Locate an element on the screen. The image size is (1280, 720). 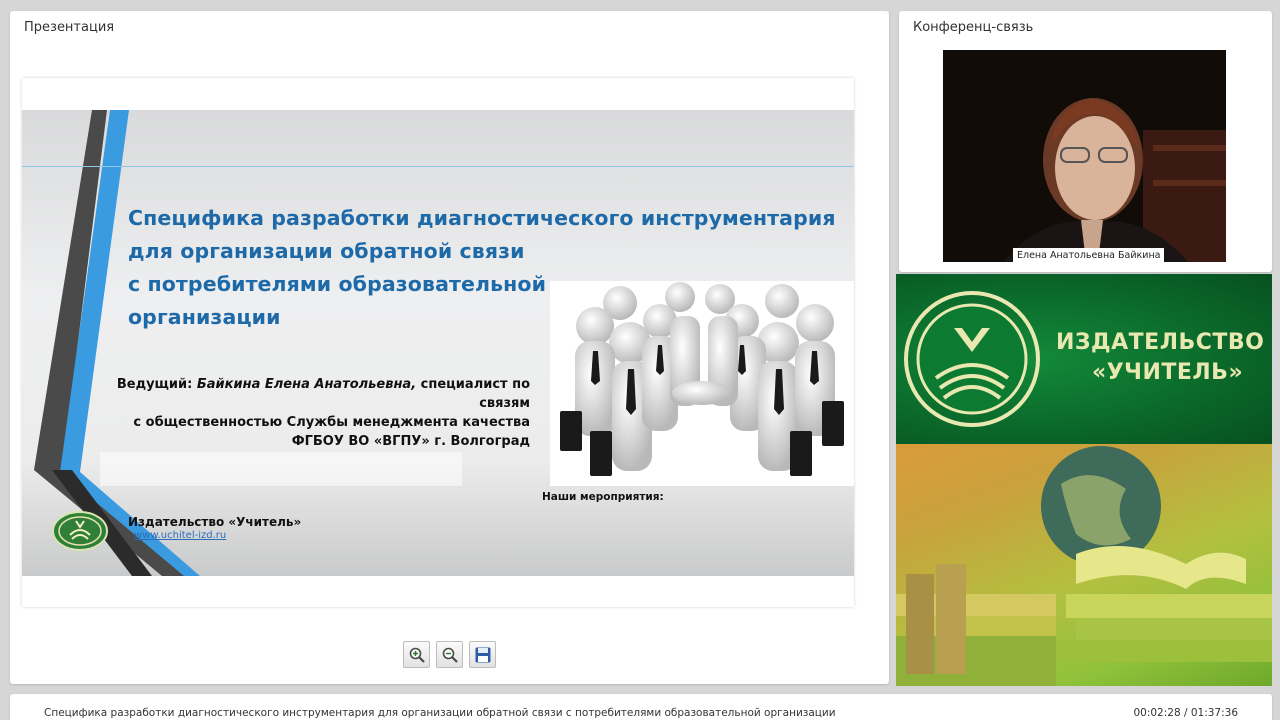
slide-teamwork-image is located at coordinates (702, 383).